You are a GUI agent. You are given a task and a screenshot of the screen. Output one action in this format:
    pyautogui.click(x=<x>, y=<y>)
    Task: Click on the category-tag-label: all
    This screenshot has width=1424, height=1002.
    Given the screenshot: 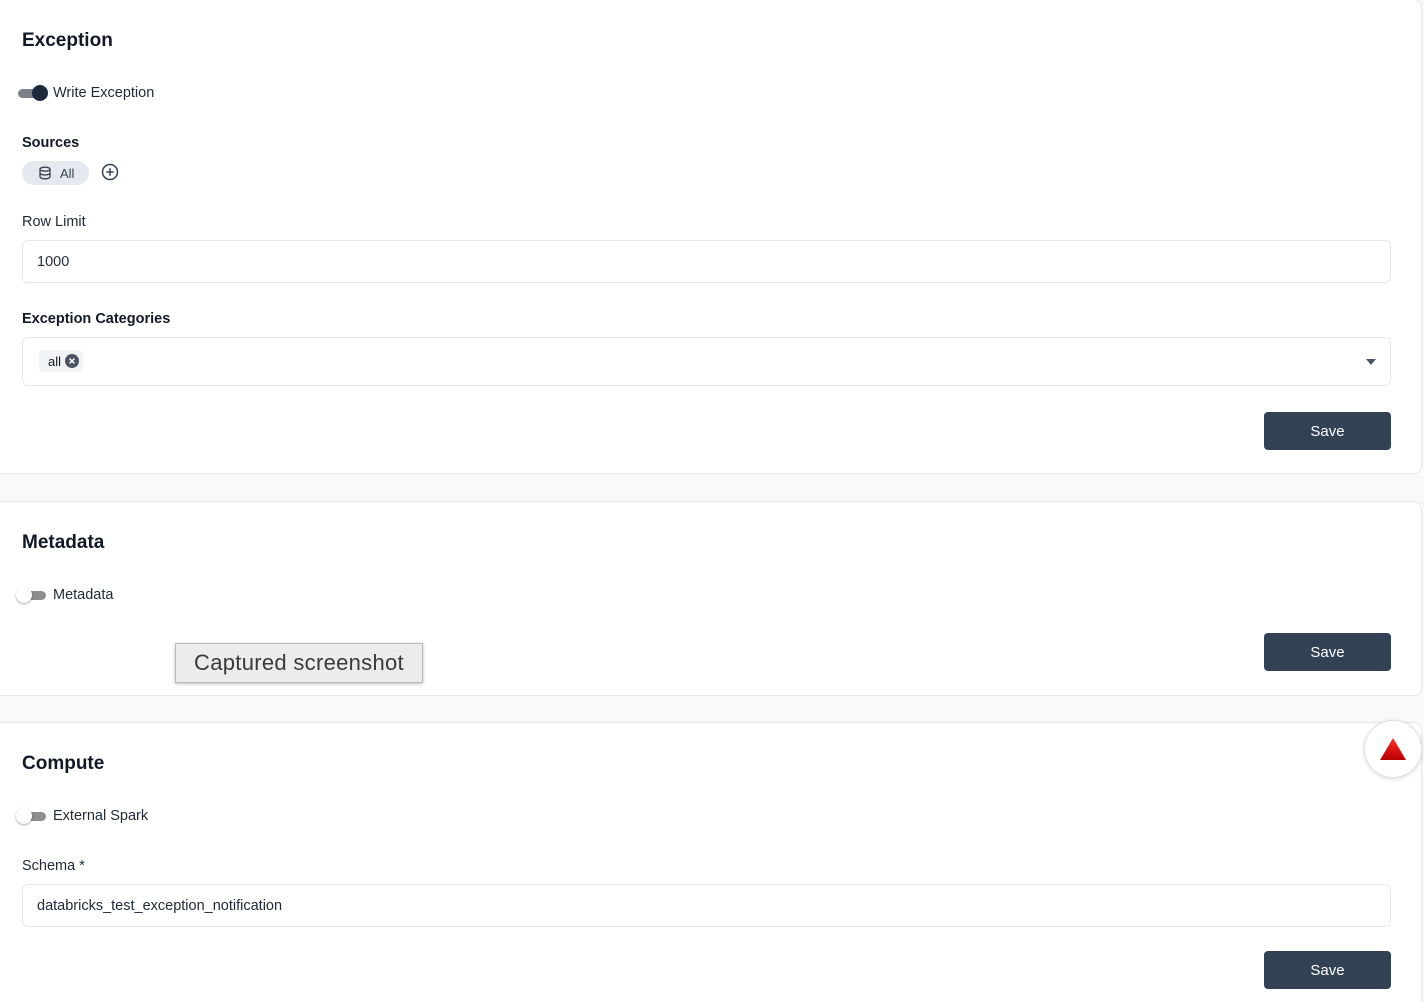 What is the action you would take?
    pyautogui.click(x=55, y=361)
    